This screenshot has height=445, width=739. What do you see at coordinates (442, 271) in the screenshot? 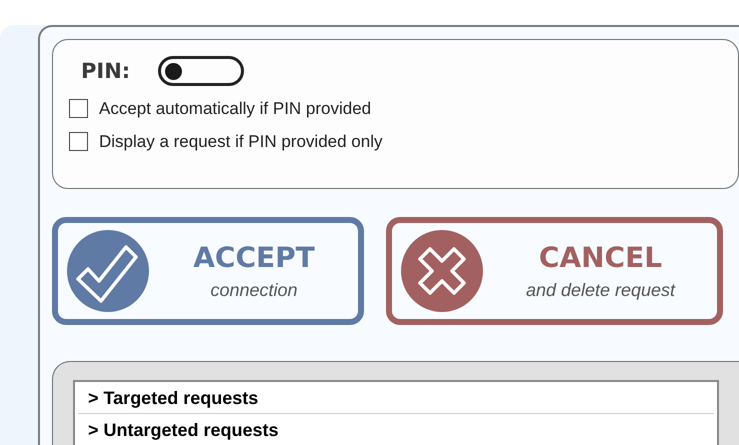
I see `cross-icon` at bounding box center [442, 271].